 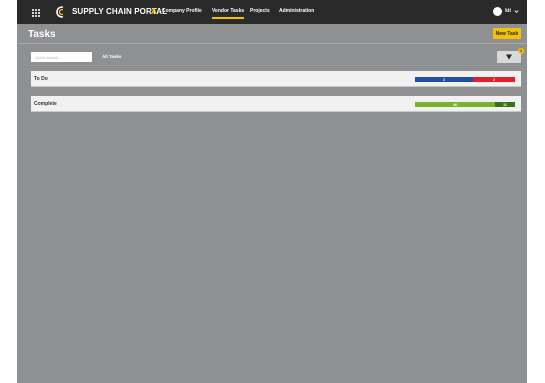 What do you see at coordinates (494, 79) in the screenshot?
I see `task-segment-red: 2` at bounding box center [494, 79].